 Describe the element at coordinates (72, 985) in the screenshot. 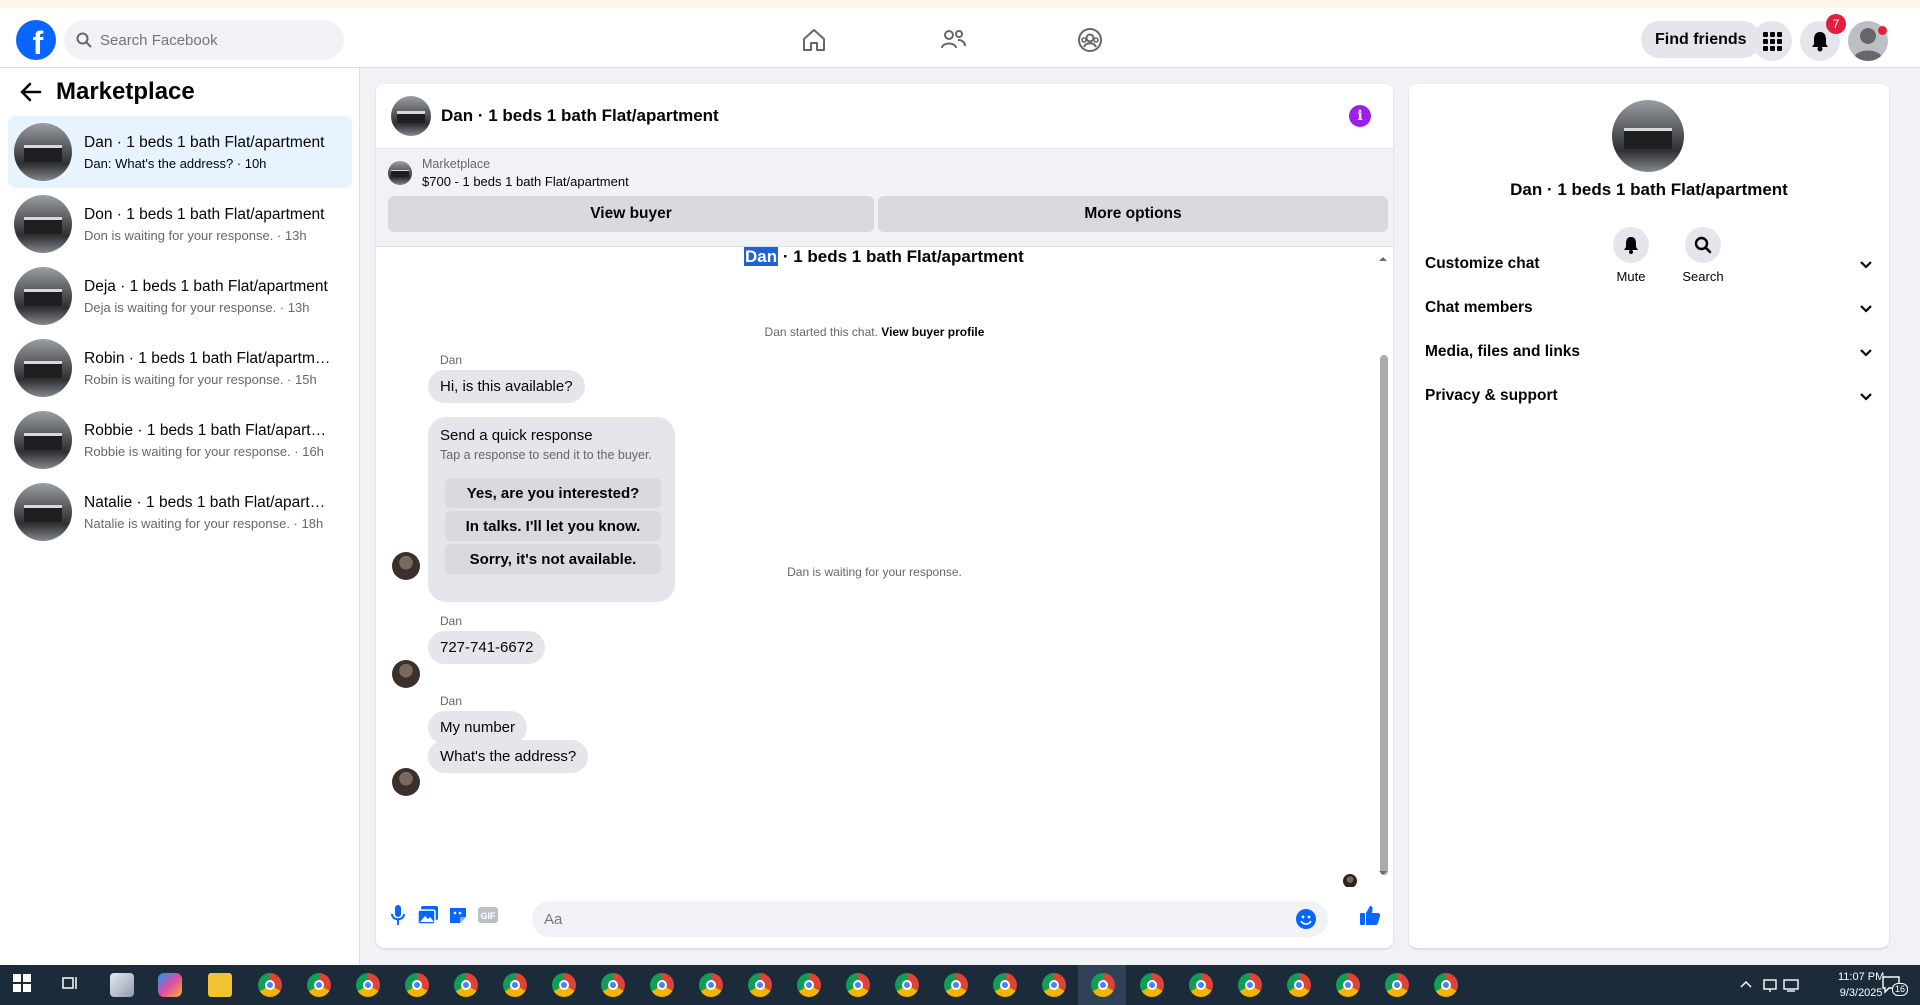

I see `task-view-icon` at that location.